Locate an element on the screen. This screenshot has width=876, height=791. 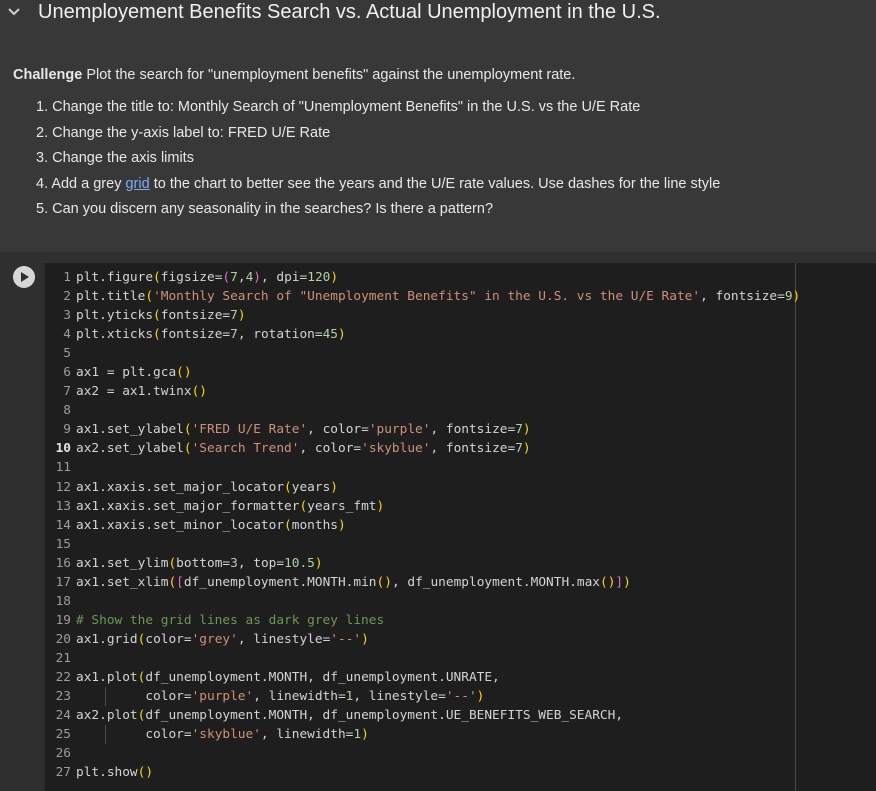
line-number: 14 is located at coordinates (63, 525).